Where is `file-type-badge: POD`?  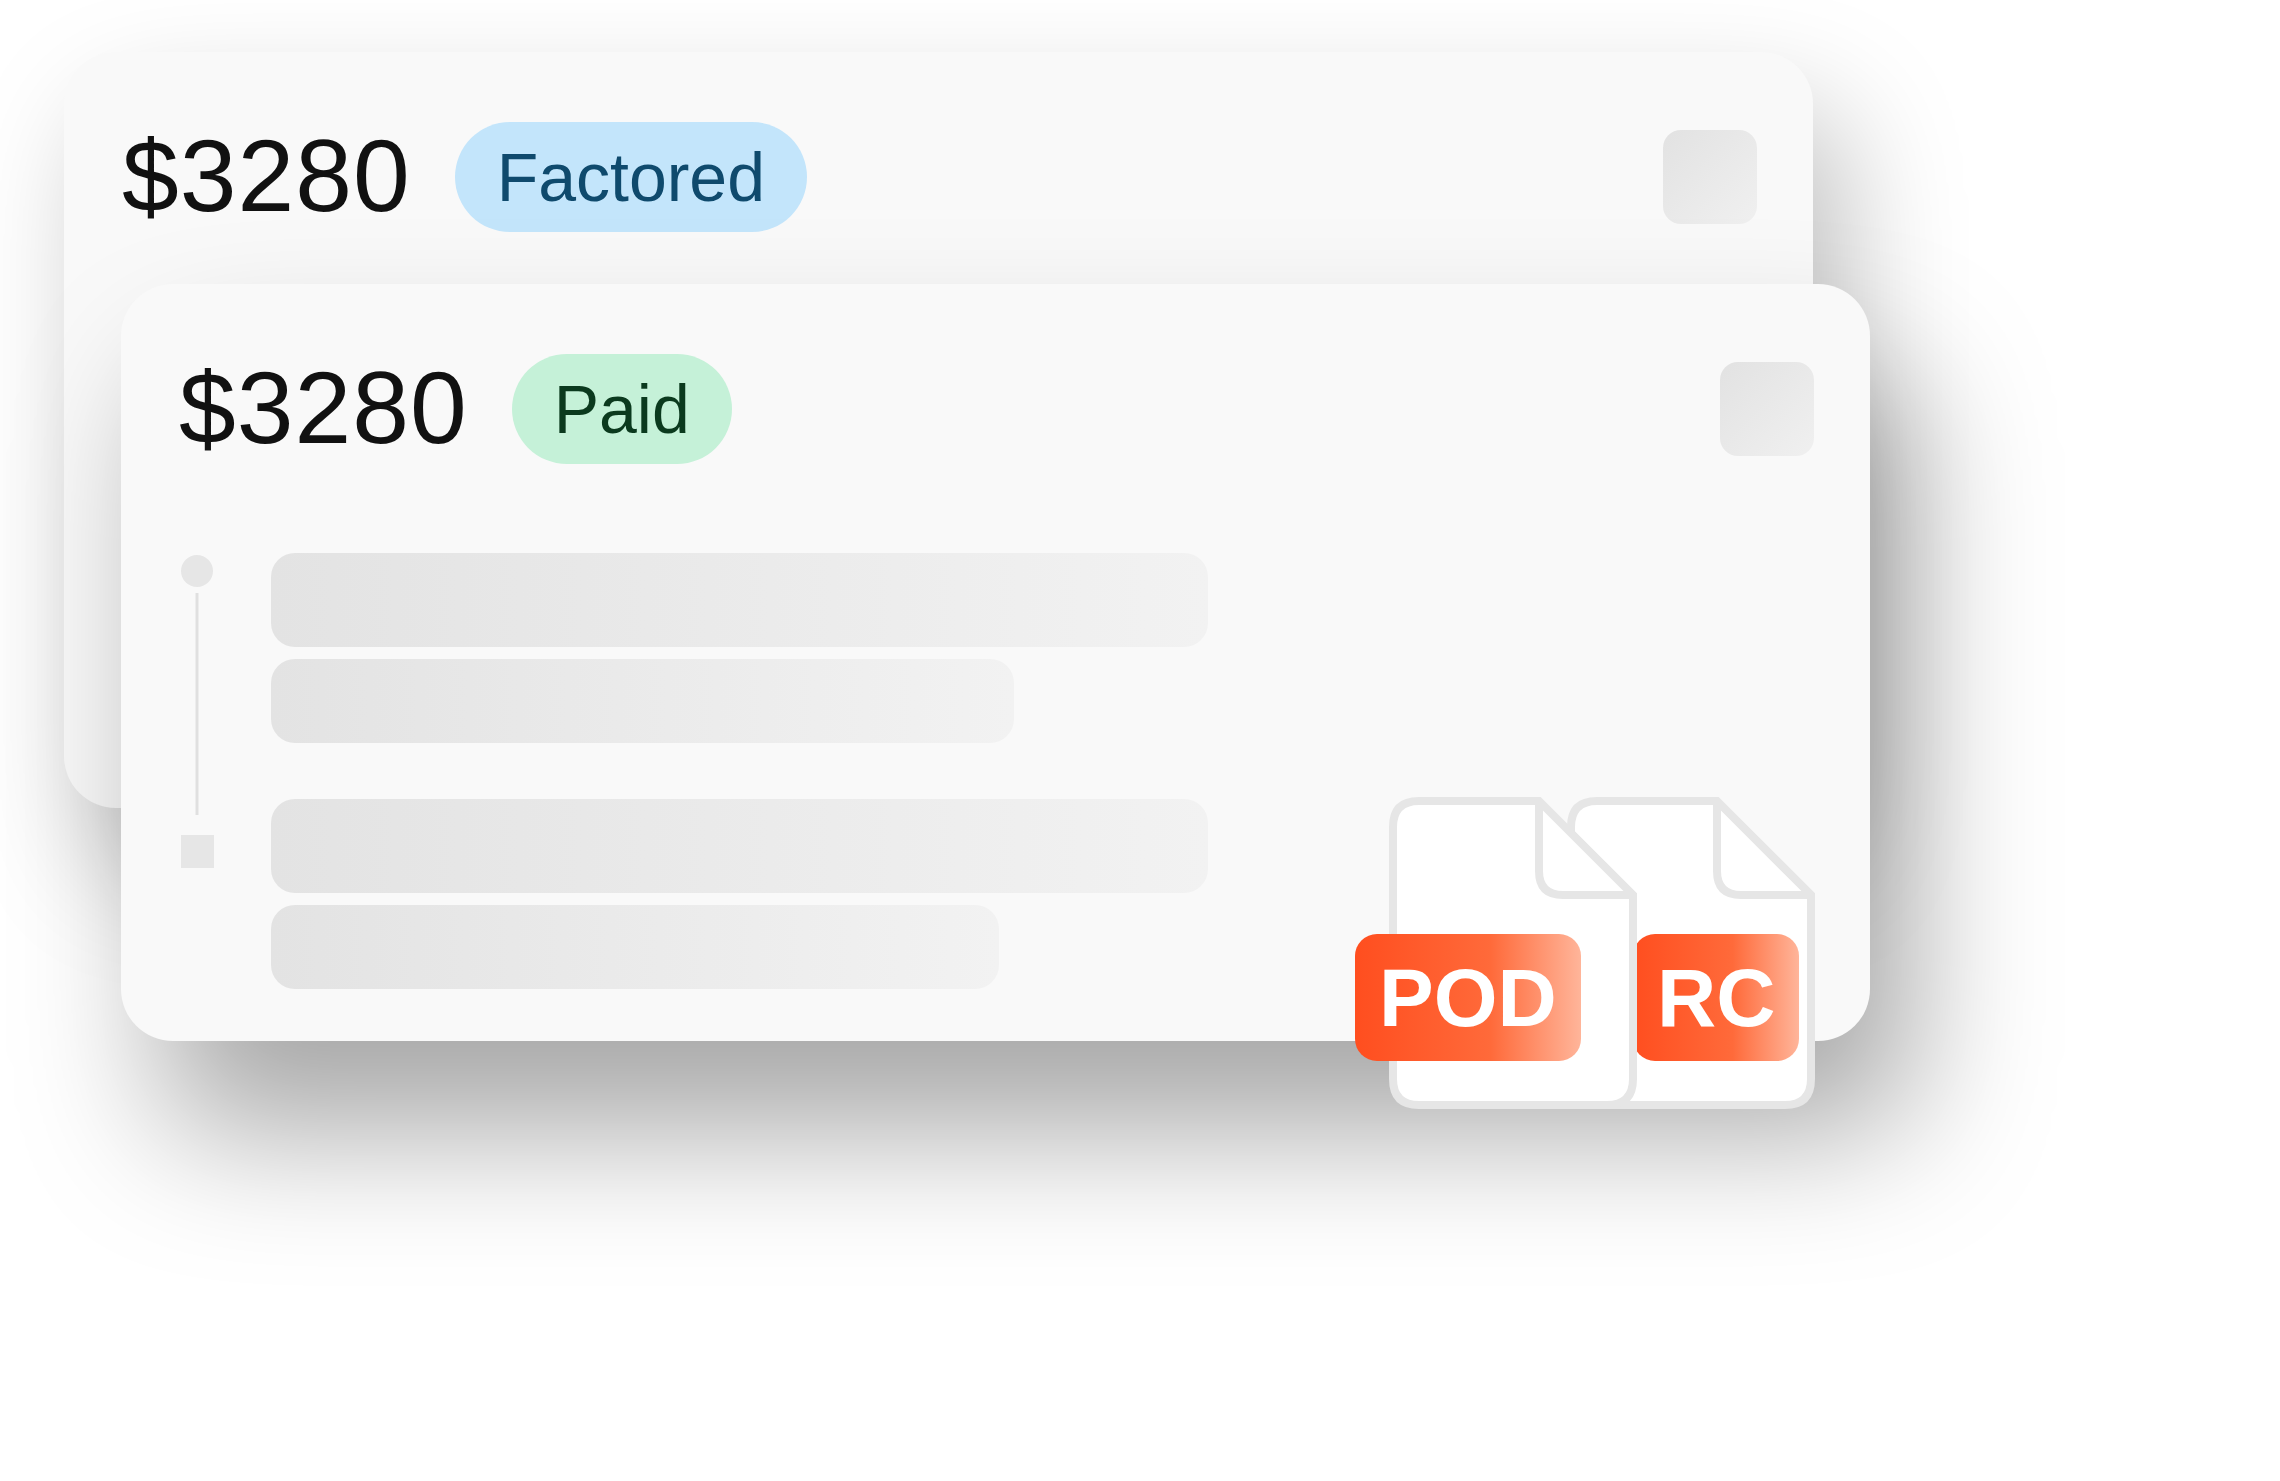
file-type-badge: POD is located at coordinates (1468, 997).